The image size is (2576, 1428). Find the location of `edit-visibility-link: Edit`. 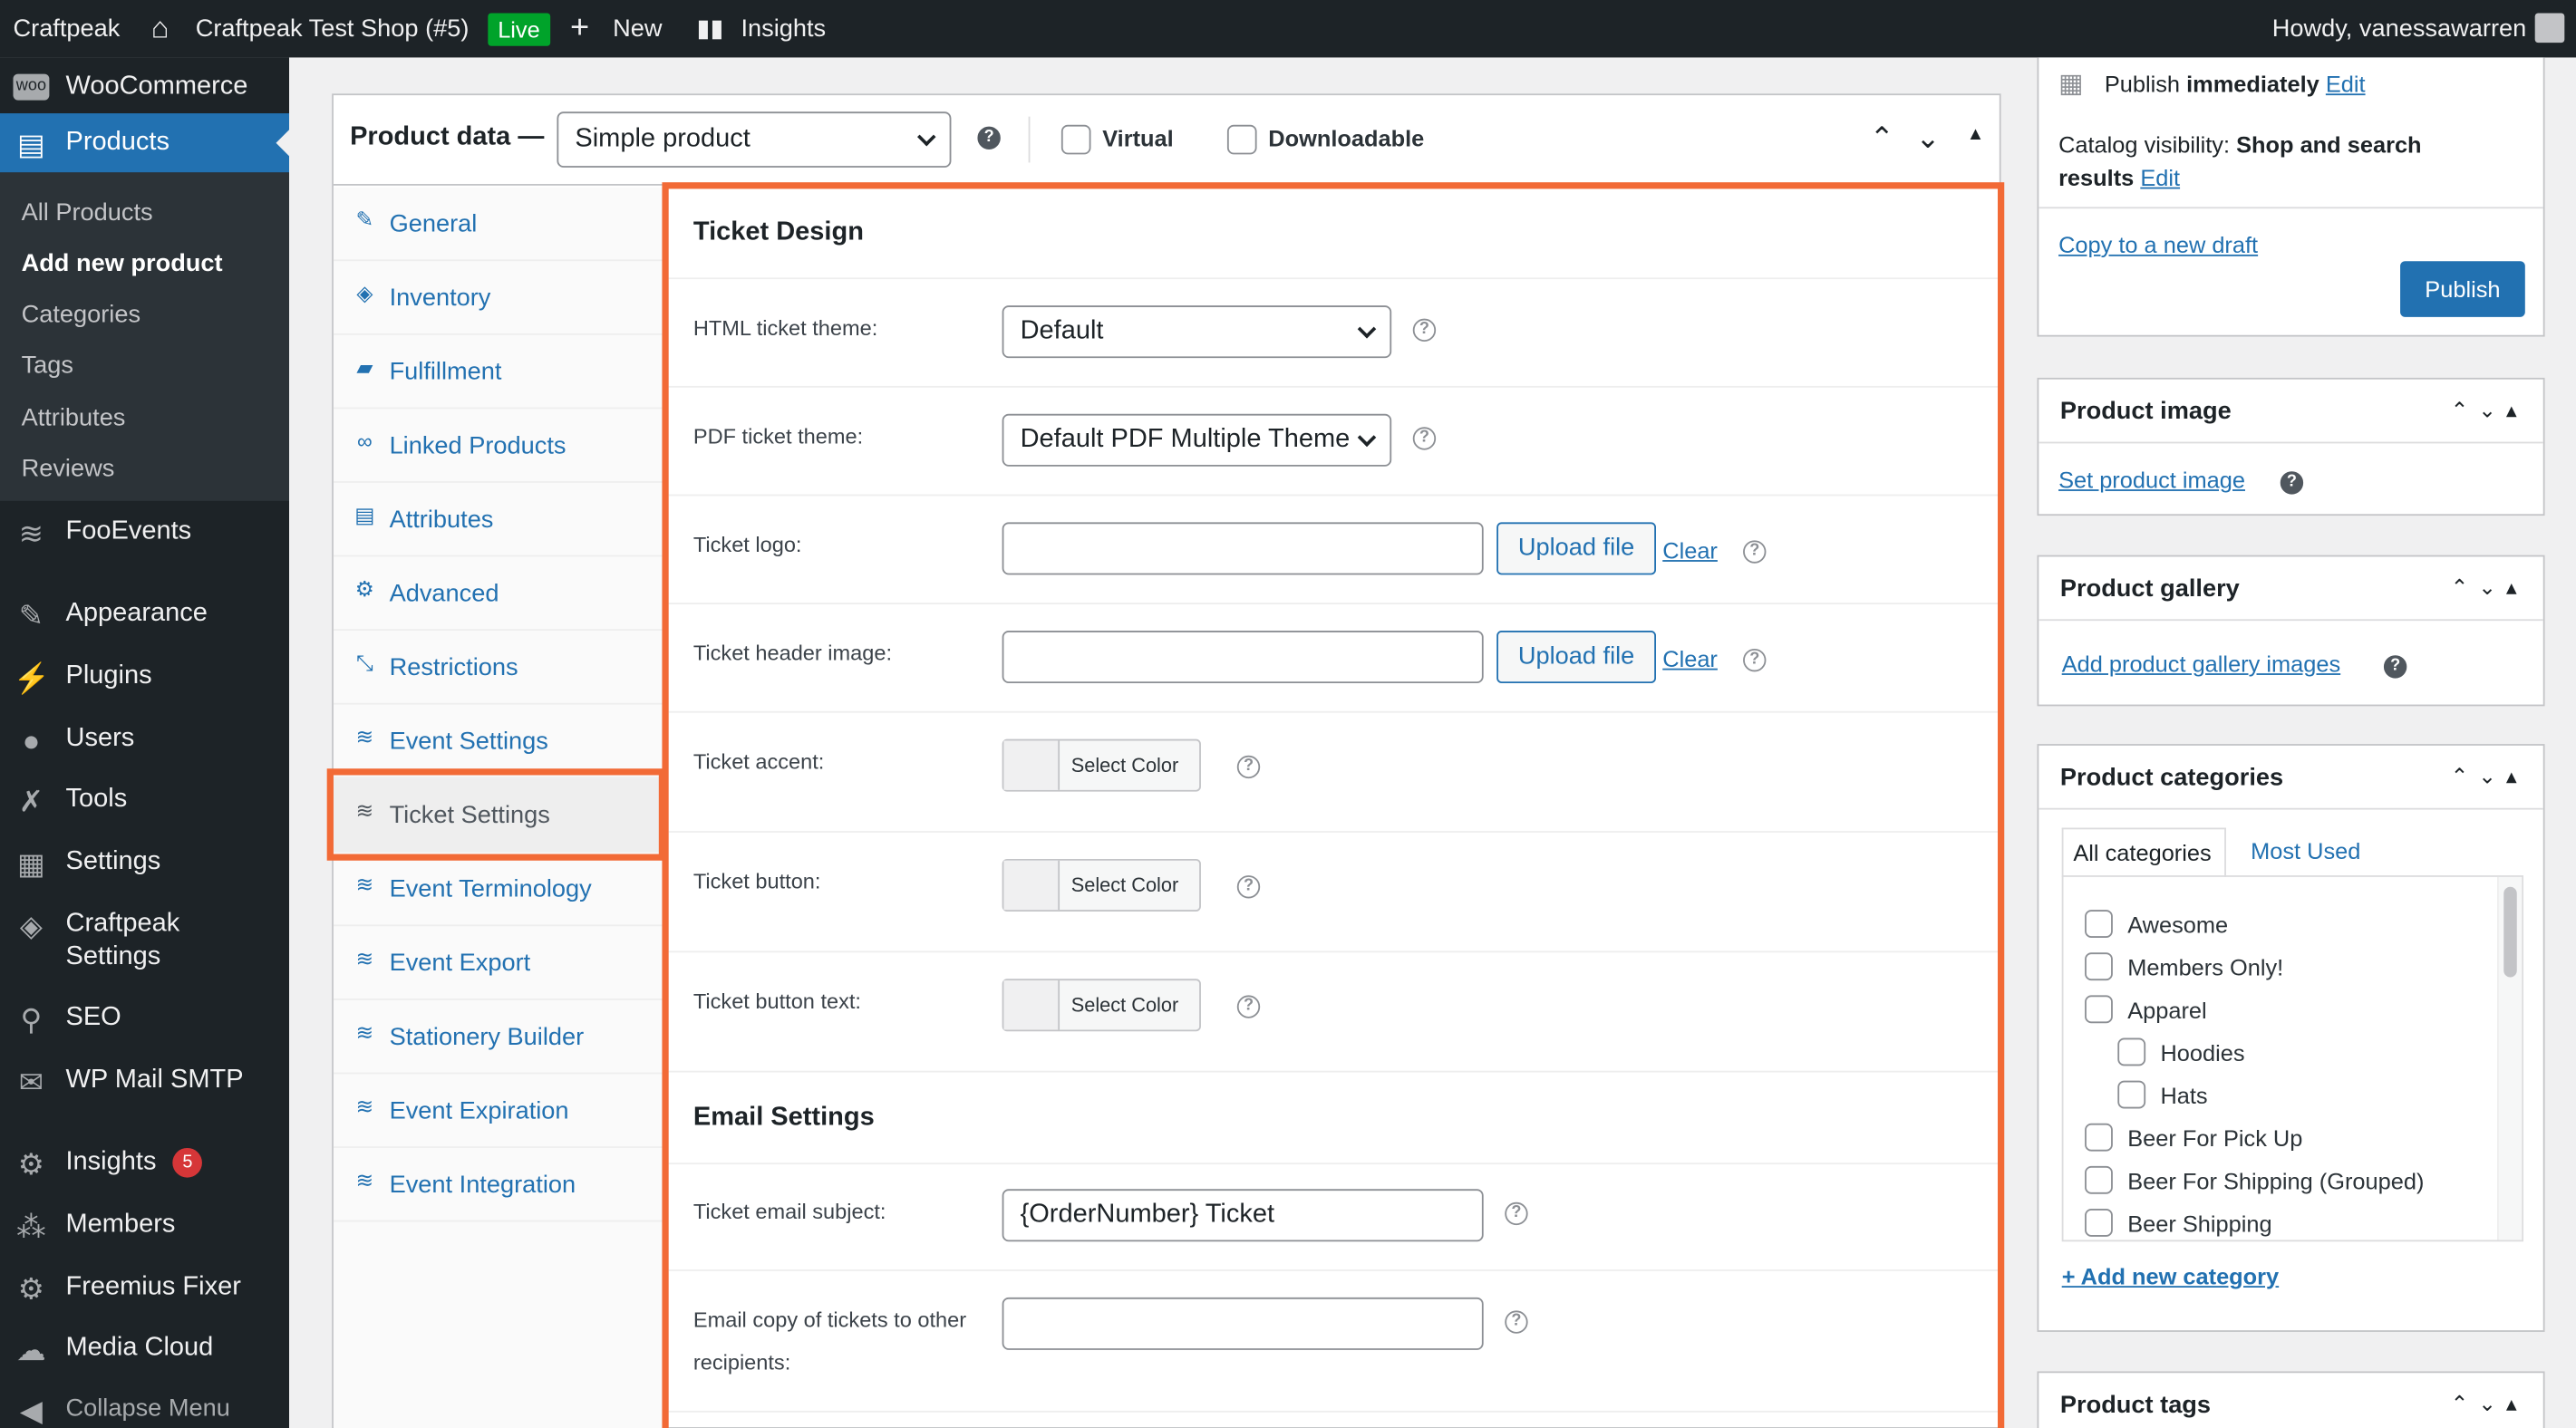

edit-visibility-link: Edit is located at coordinates (2160, 177).